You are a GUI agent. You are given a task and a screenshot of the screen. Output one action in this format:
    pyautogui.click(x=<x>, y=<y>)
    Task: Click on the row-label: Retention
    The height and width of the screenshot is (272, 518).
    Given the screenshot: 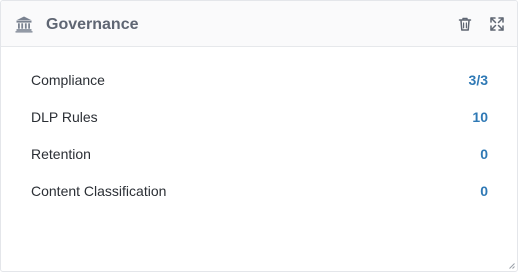 What is the action you would take?
    pyautogui.click(x=61, y=154)
    